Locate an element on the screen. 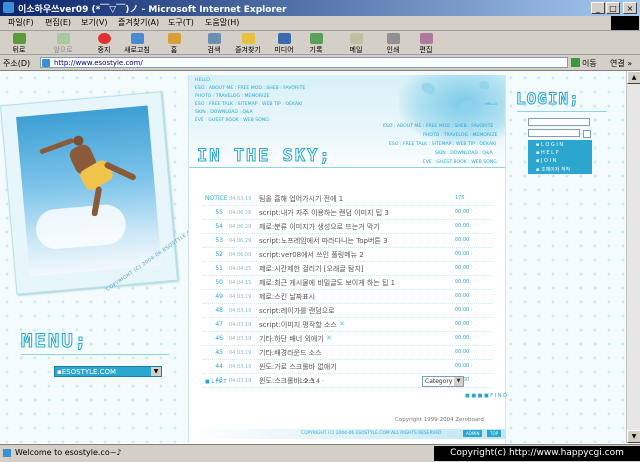 Image resolution: width=640 pixels, height=462 pixels. ie-icon is located at coordinates (8, 7).